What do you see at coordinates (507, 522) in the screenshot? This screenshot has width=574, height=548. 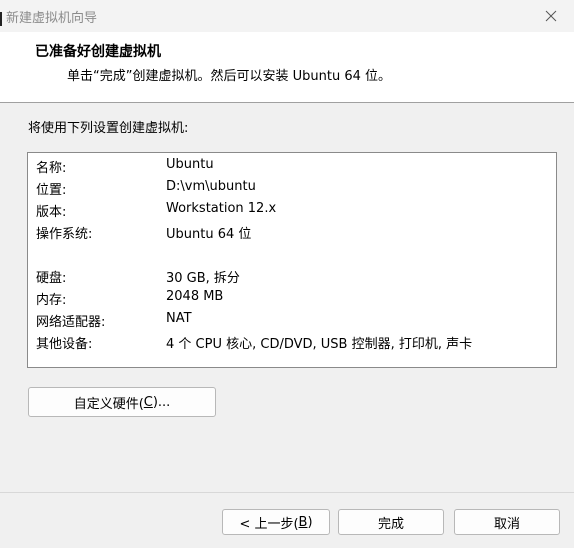 I see `cancel-button: 取消` at bounding box center [507, 522].